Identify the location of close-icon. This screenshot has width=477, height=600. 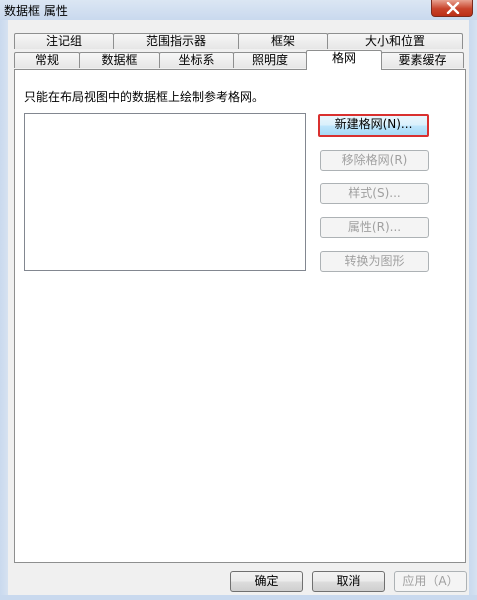
(453, 8).